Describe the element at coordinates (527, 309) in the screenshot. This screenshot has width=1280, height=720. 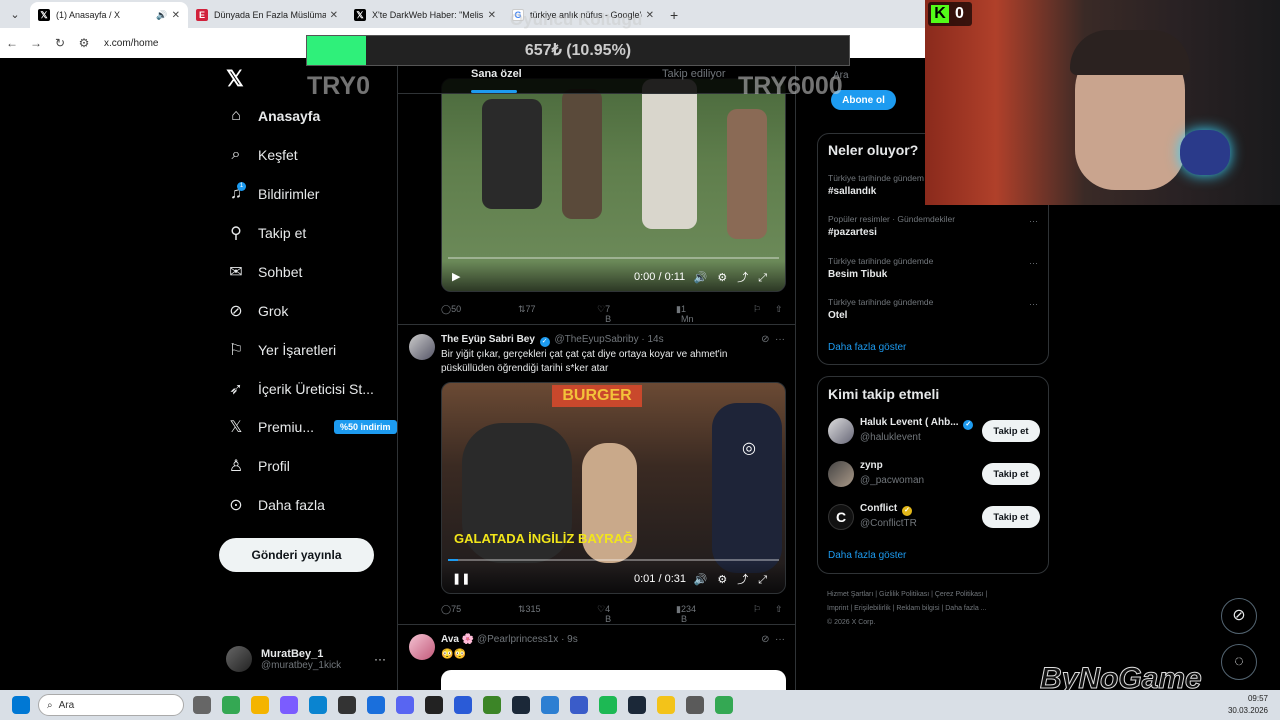
I see `repost-button: ⇅ 77` at that location.